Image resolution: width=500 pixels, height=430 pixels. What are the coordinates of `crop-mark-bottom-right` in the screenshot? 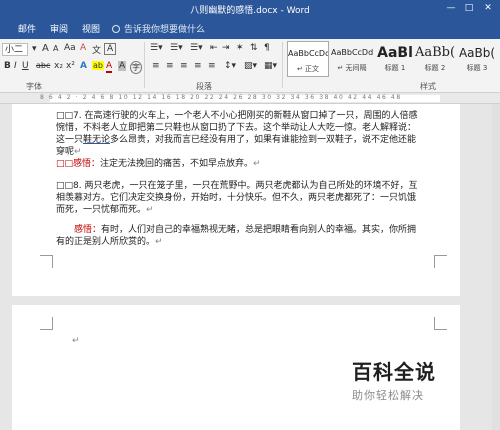 It's located at (440, 261).